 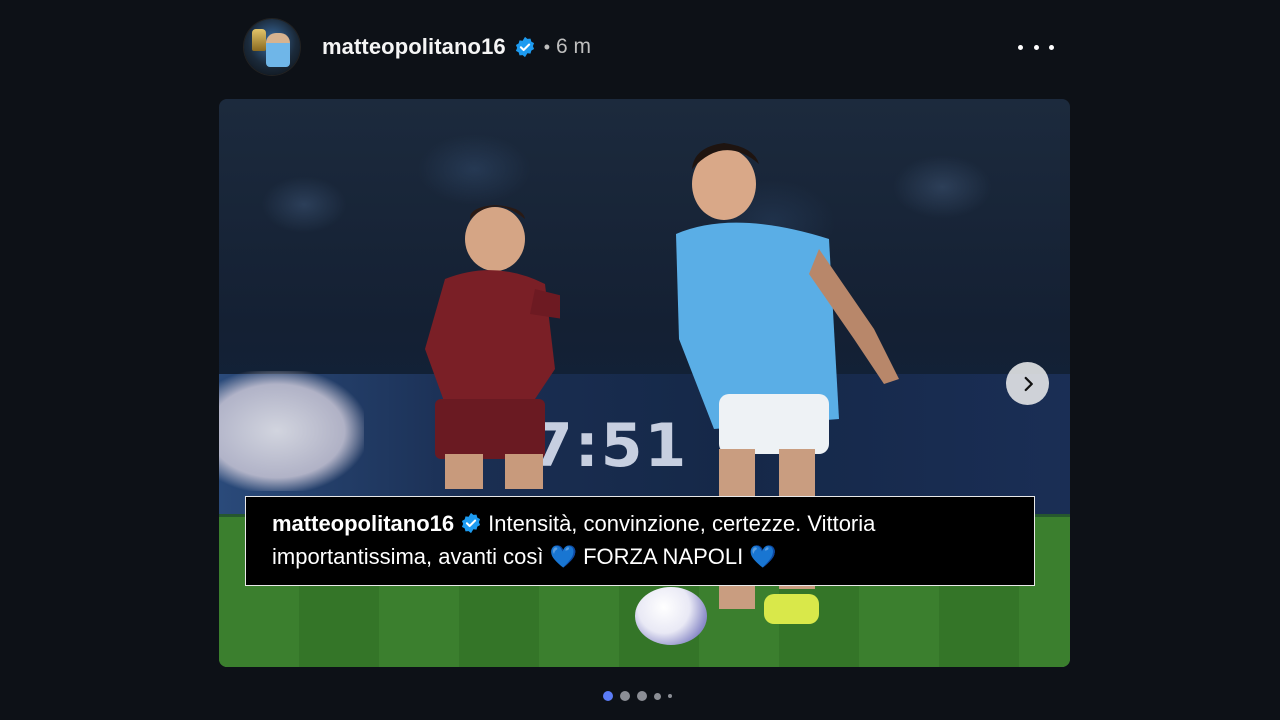 What do you see at coordinates (671, 616) in the screenshot?
I see `football` at bounding box center [671, 616].